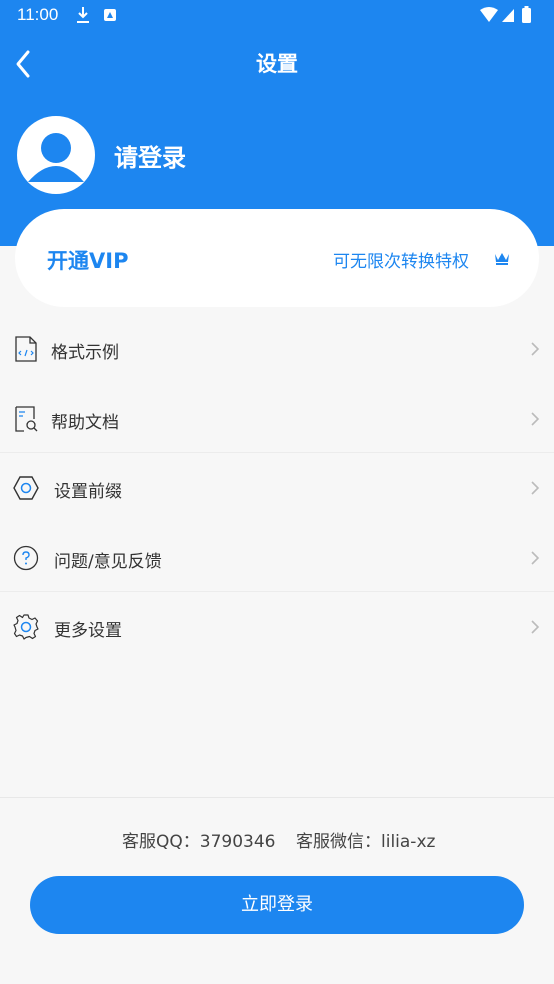 The width and height of the screenshot is (554, 984). Describe the element at coordinates (277, 15) in the screenshot. I see `status-bar: 11:00` at that location.